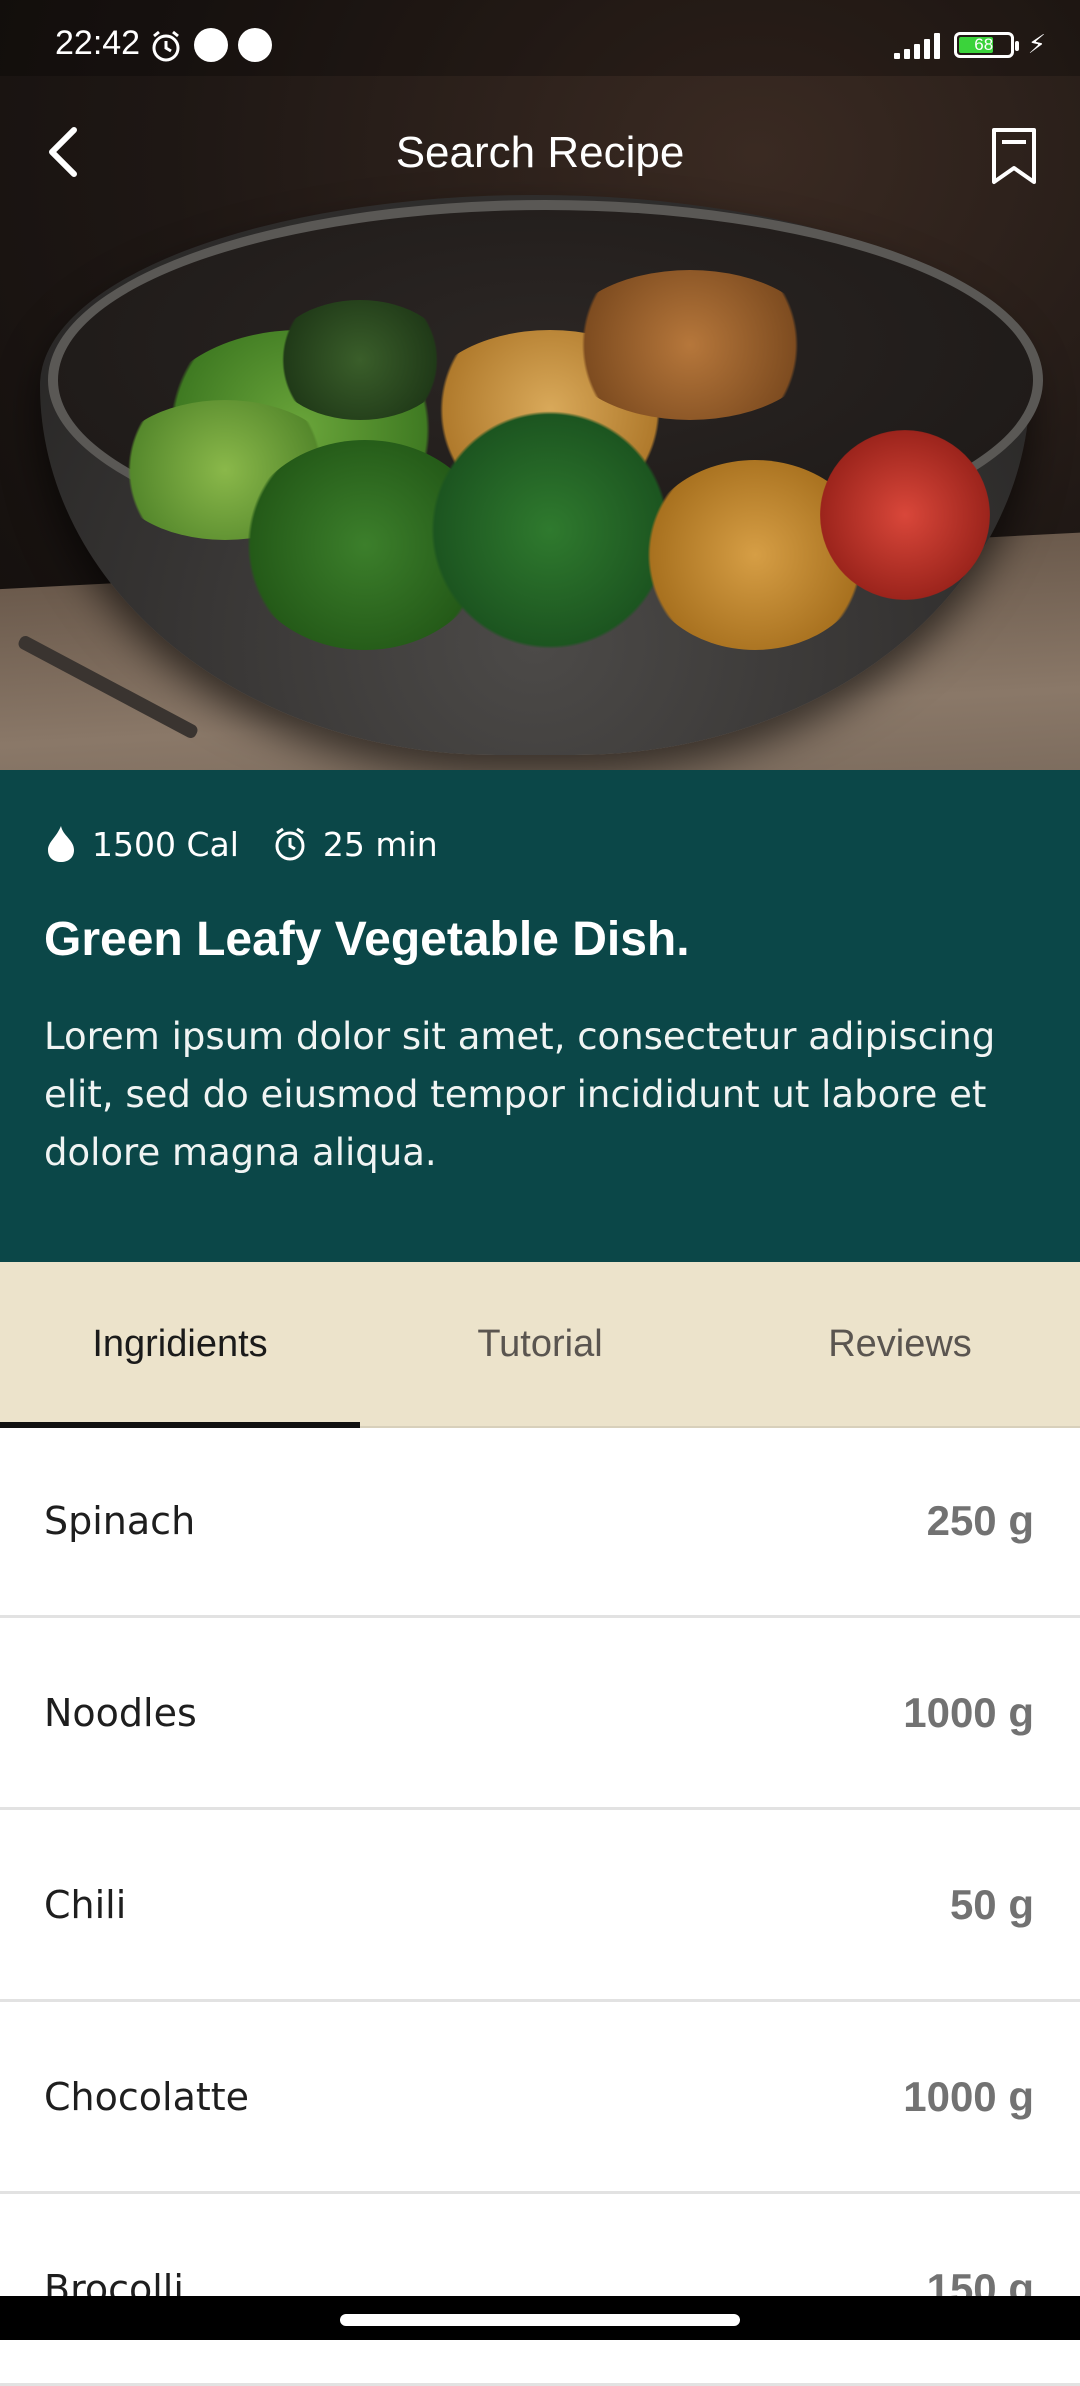 Image resolution: width=1080 pixels, height=2386 pixels. I want to click on tab-reviews: Reviews, so click(900, 1344).